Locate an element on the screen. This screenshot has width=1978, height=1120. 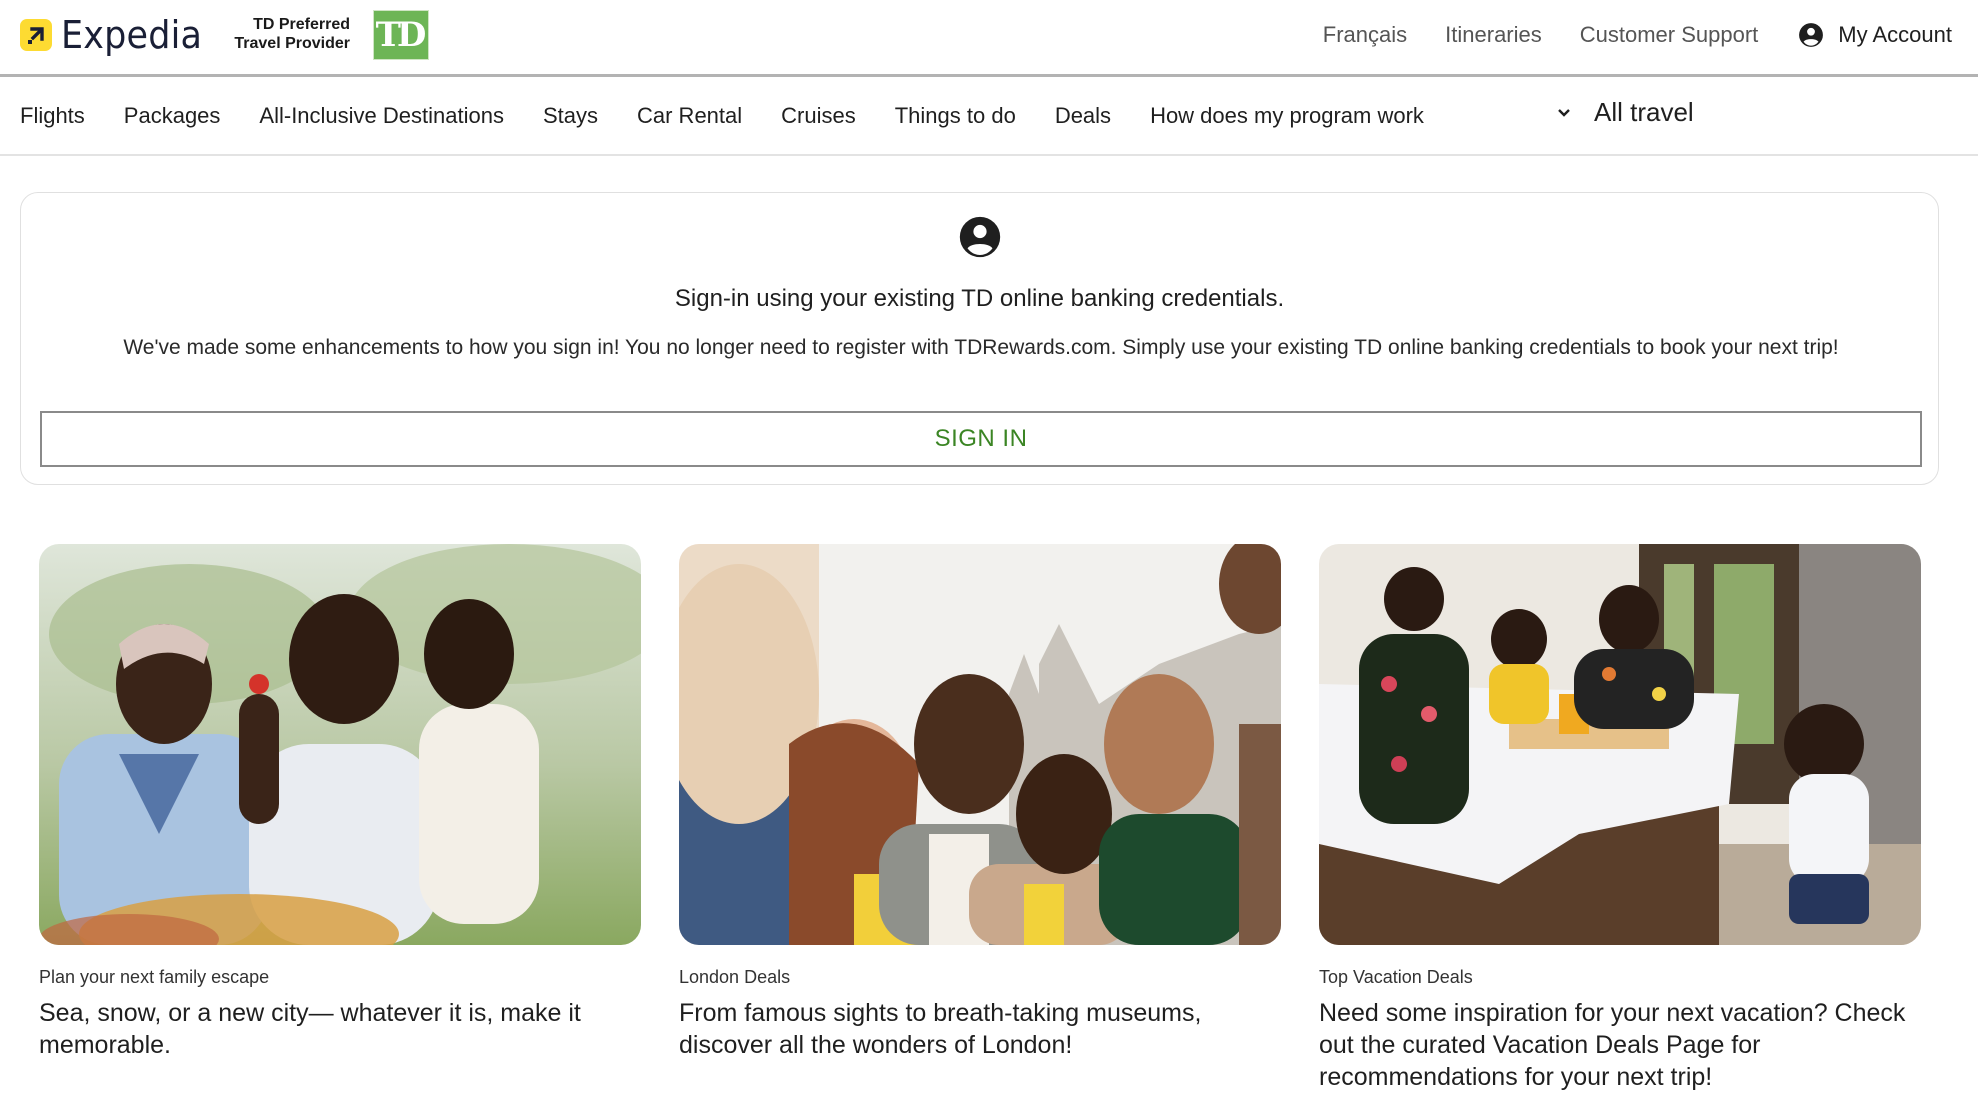
td-logo: TD is located at coordinates (401, 35).